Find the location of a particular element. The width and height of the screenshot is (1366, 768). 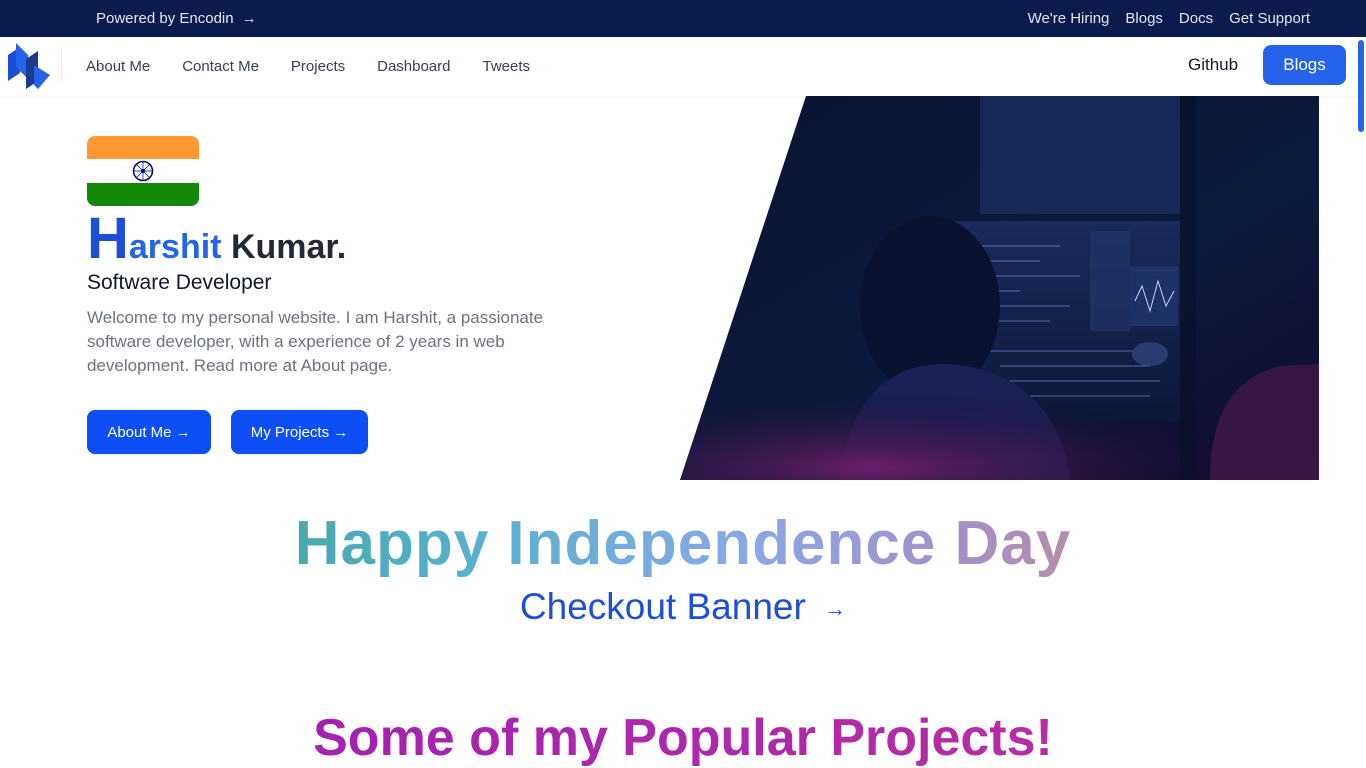

nav-item-contact: Contact Me is located at coordinates (220, 66).